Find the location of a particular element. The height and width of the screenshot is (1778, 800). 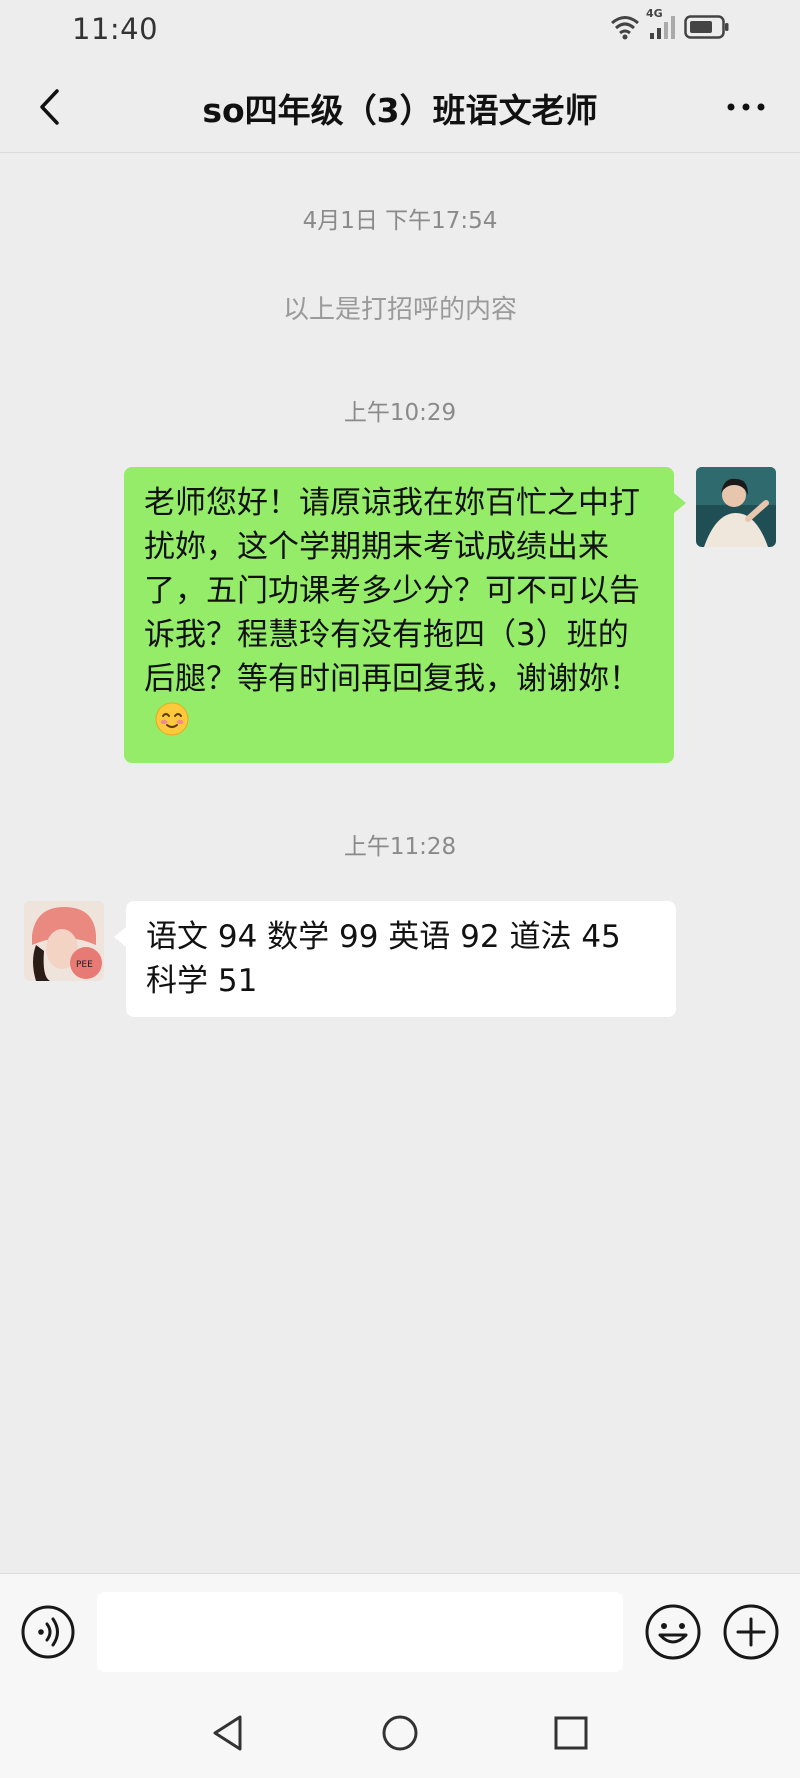

network-type-label: 4G is located at coordinates (654, 13).